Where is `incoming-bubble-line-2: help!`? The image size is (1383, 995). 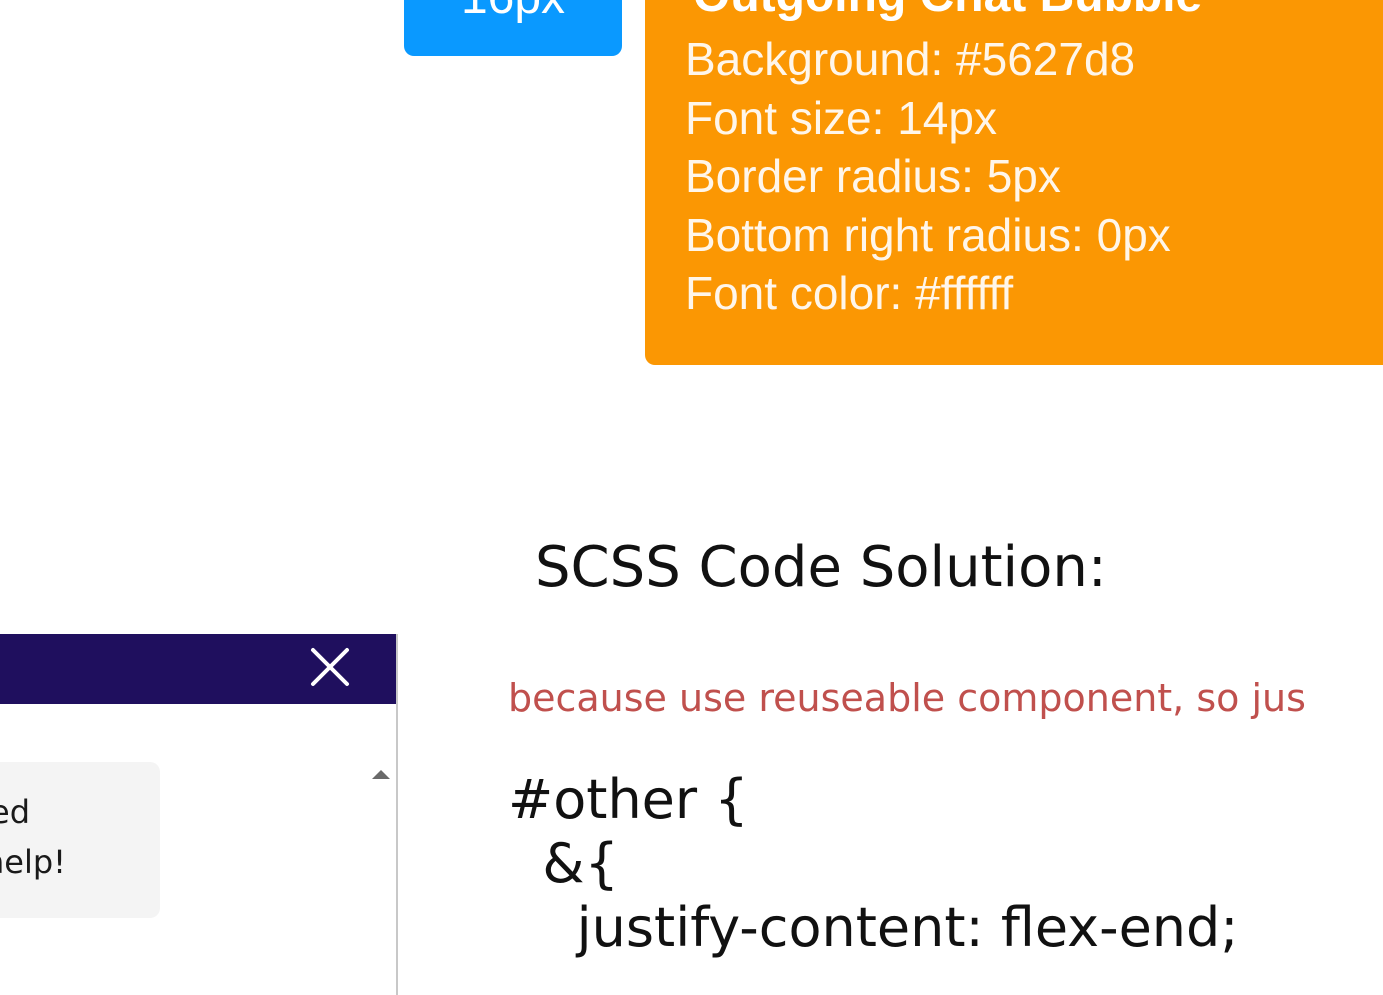
incoming-bubble-line-2: help! is located at coordinates (33, 862).